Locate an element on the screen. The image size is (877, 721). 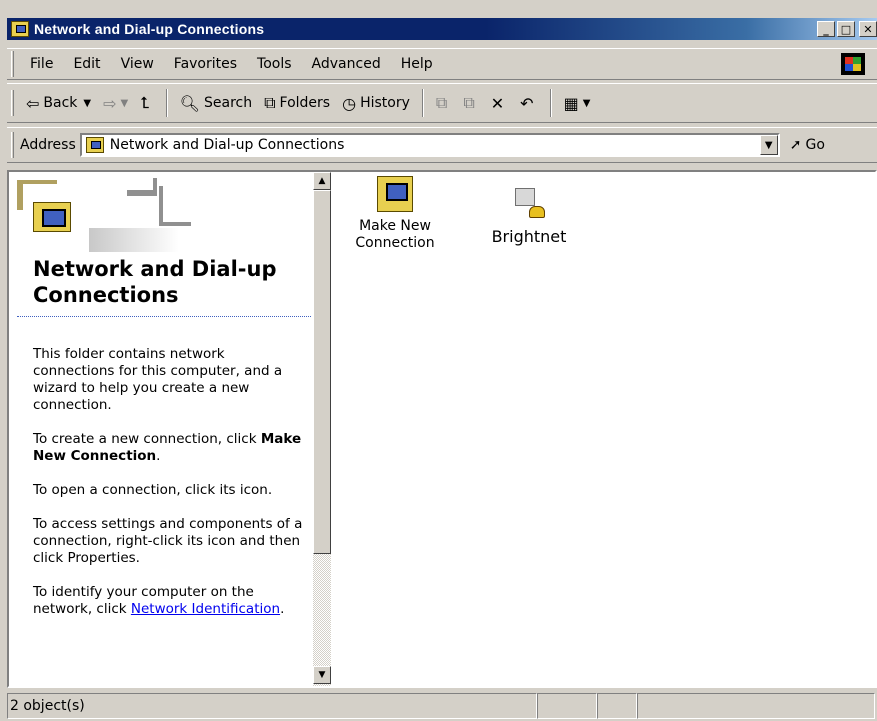
maximize-icon: □ is located at coordinates (846, 29).